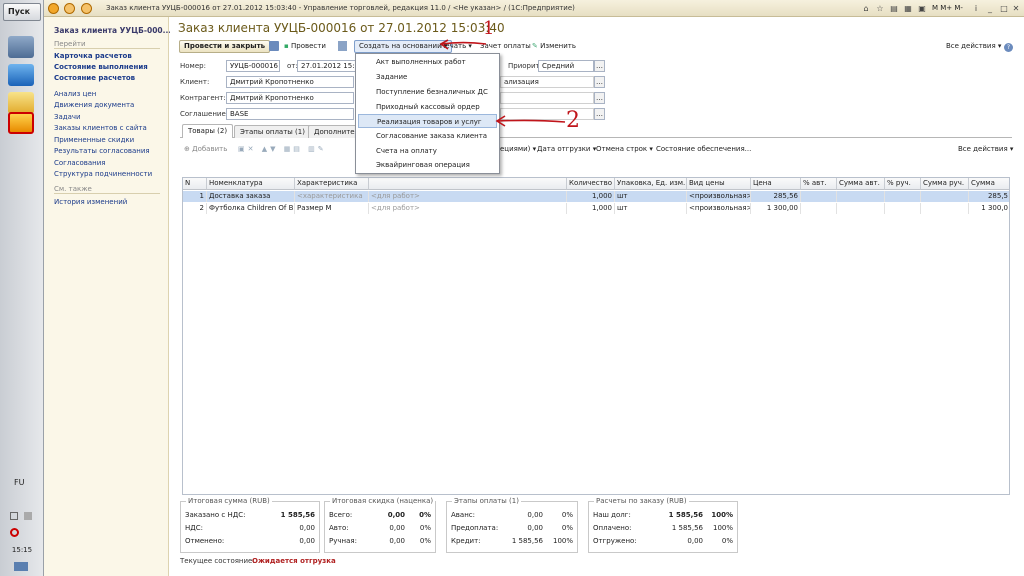  Describe the element at coordinates (566, 66) in the screenshot. I see `priority-field: Средний` at that location.